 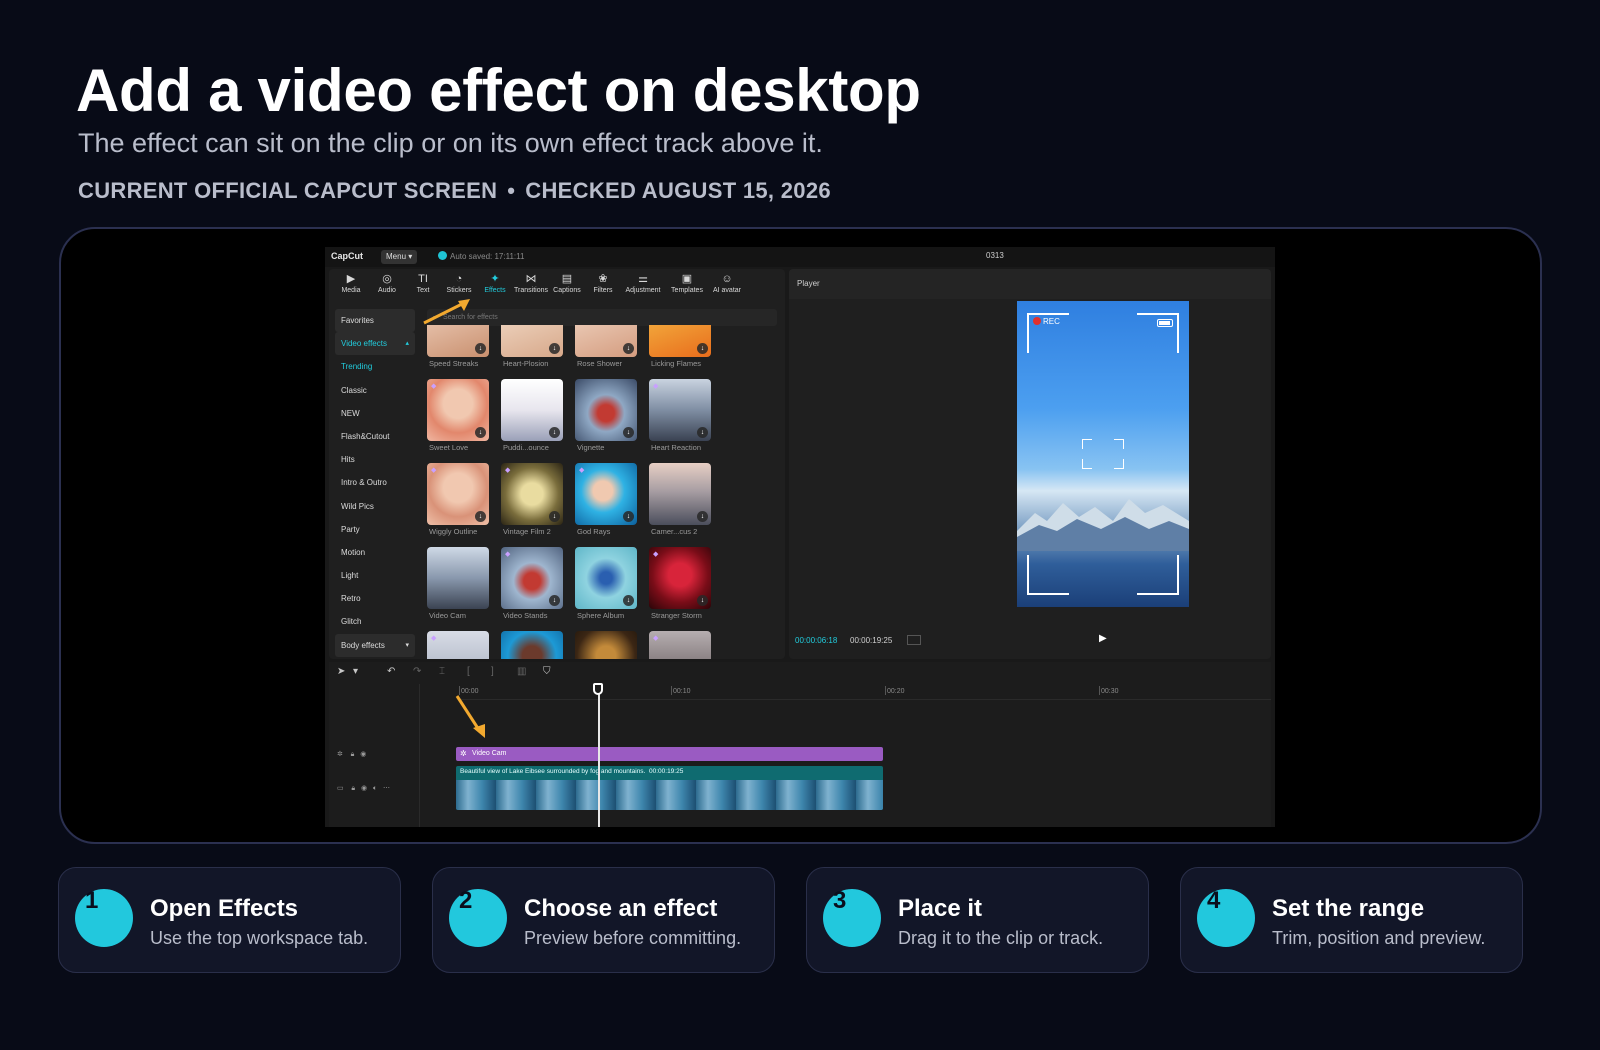 What do you see at coordinates (678, 190) in the screenshot?
I see `meta-date: CHECKED AUGUST 15, 2026` at bounding box center [678, 190].